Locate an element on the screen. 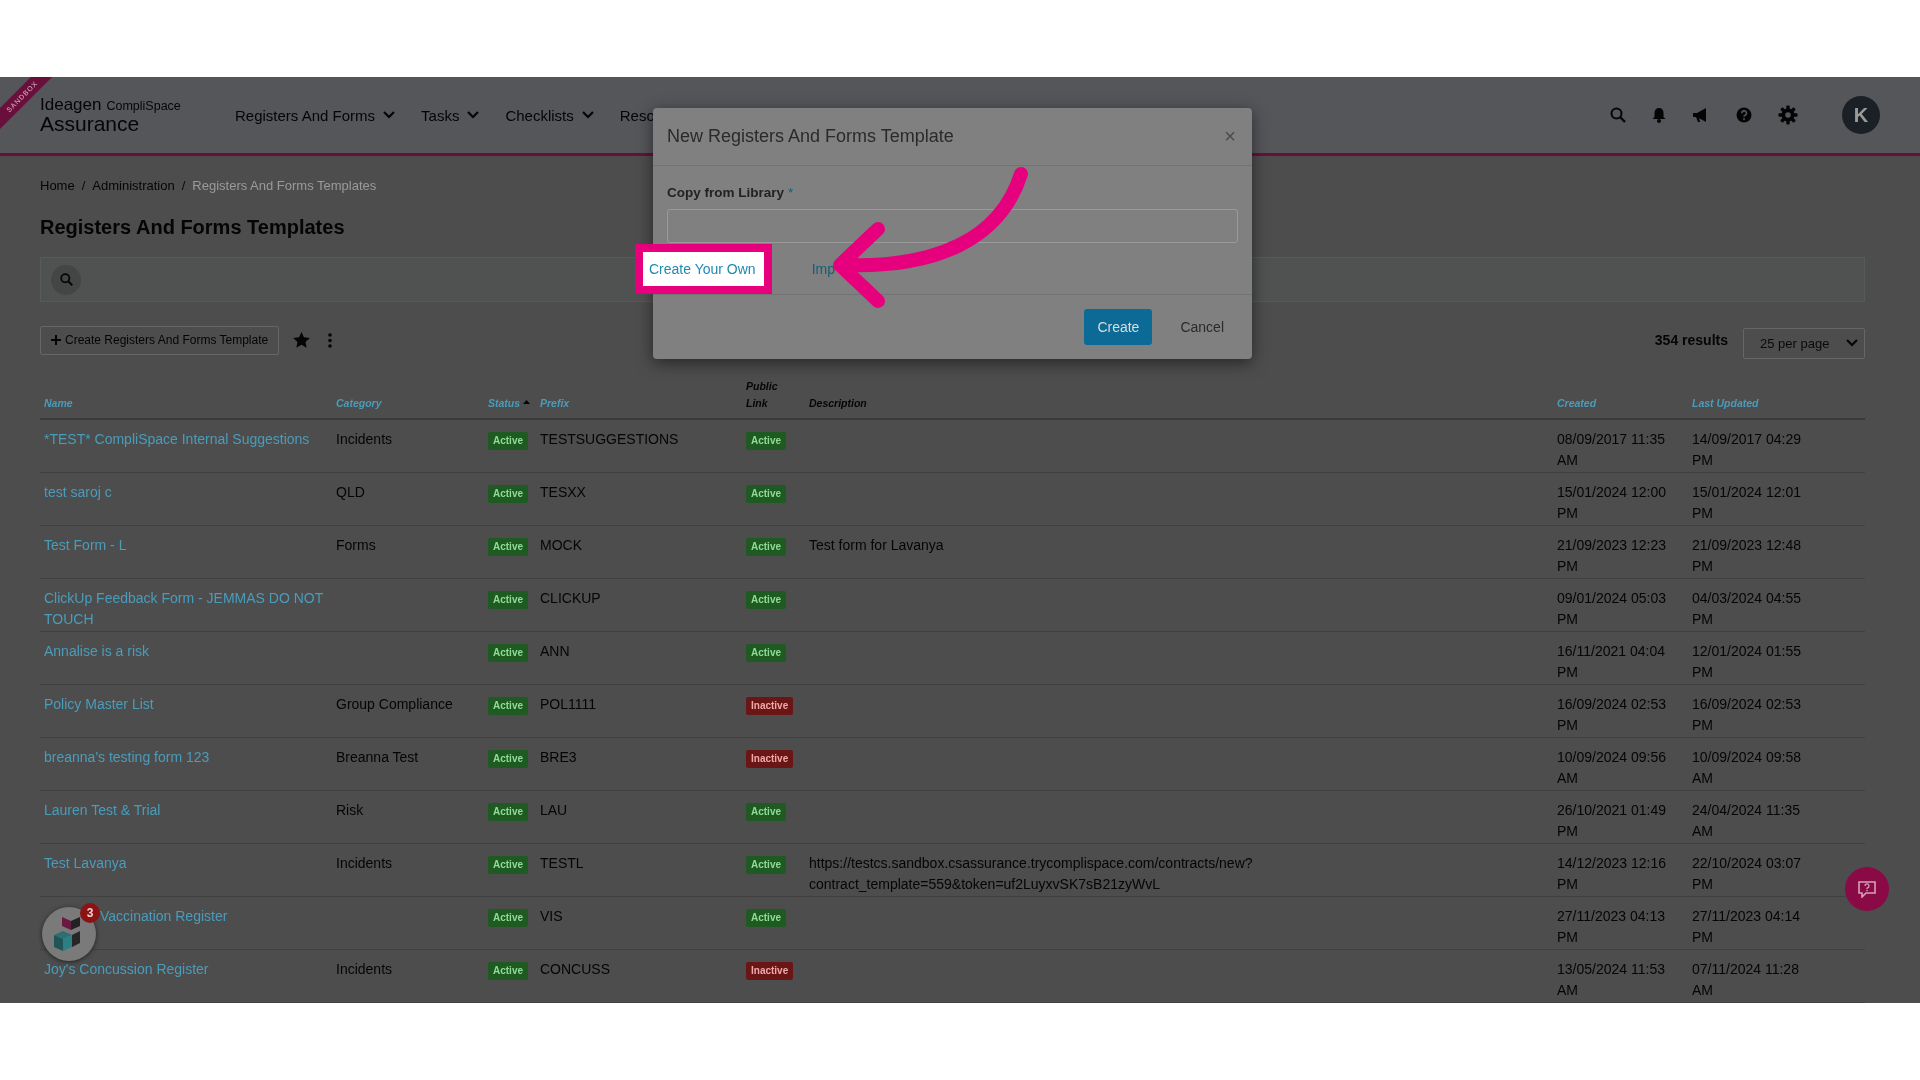 Image resolution: width=1920 pixels, height=1080 pixels. field-label: Copy from Library is located at coordinates (726, 192).